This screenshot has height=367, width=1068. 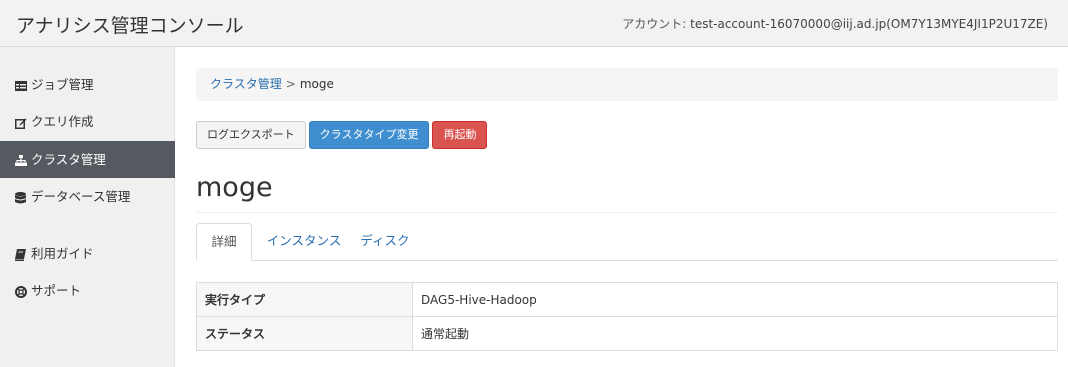 What do you see at coordinates (385, 242) in the screenshot?
I see `tab-disks: ディスク` at bounding box center [385, 242].